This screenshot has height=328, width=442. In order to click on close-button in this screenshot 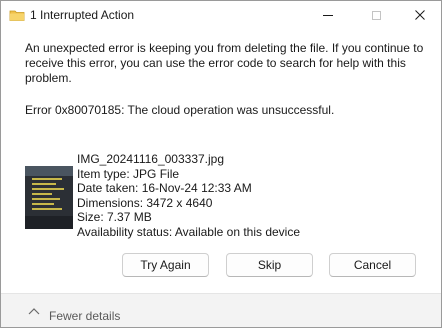, I will do `click(419, 15)`.